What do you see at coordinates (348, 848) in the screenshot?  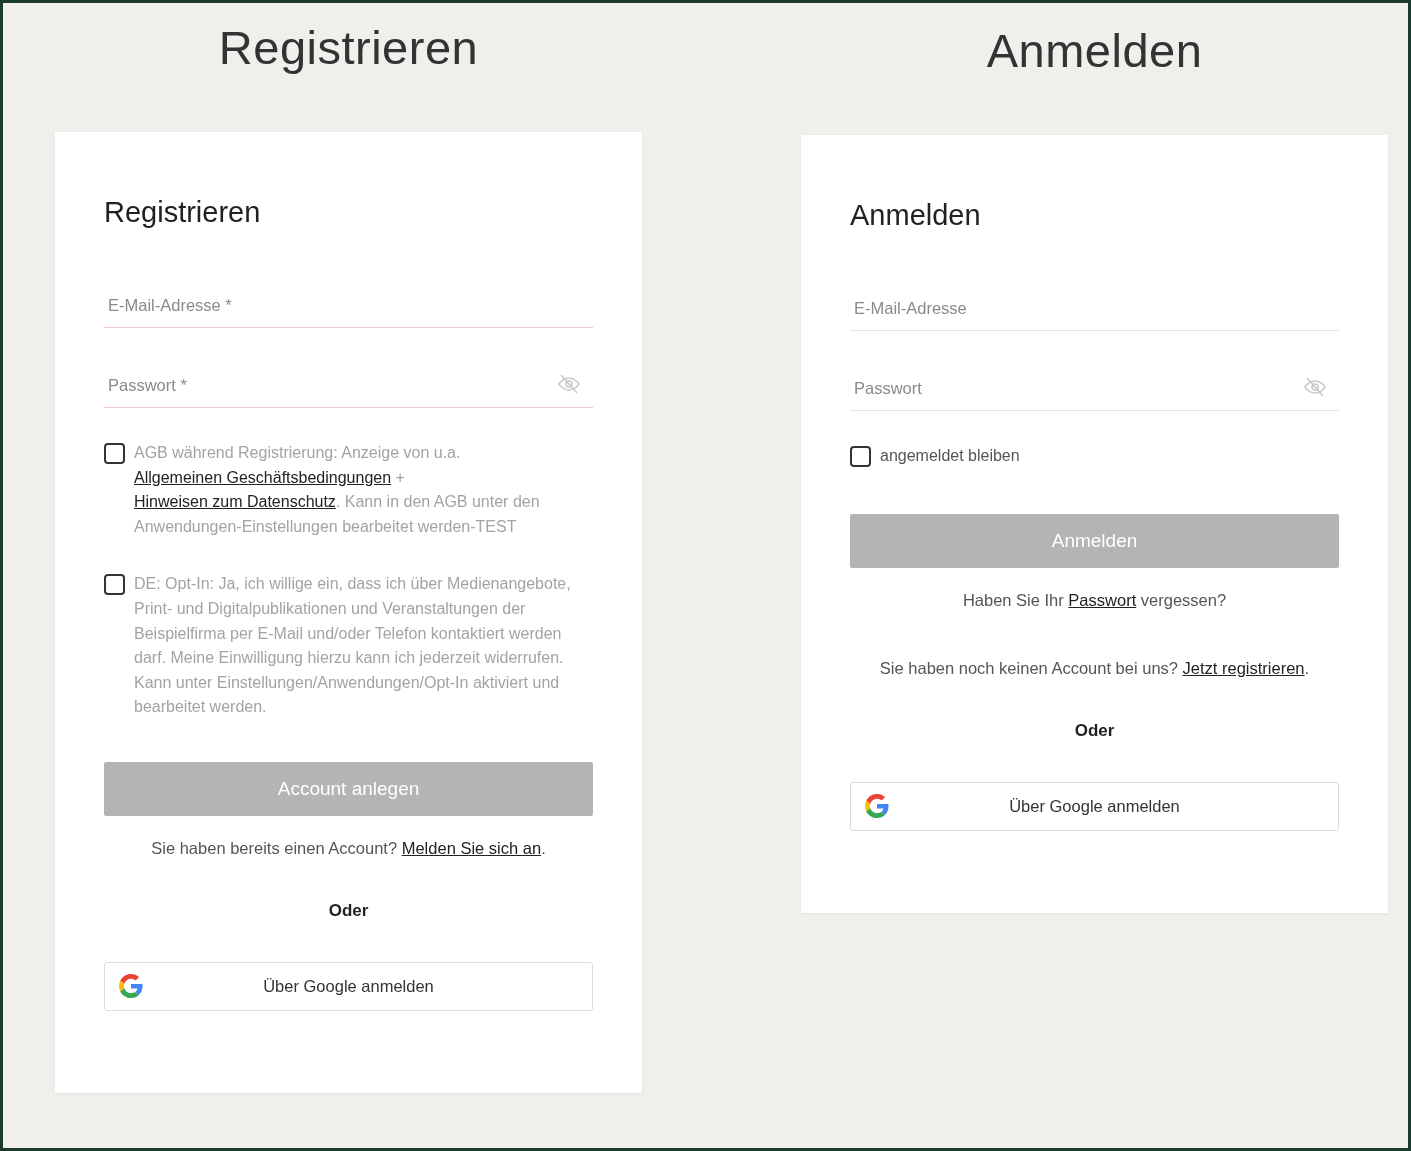 I see `hint-text: Sie haben bereits einen Account? Melden Sie sich an.` at bounding box center [348, 848].